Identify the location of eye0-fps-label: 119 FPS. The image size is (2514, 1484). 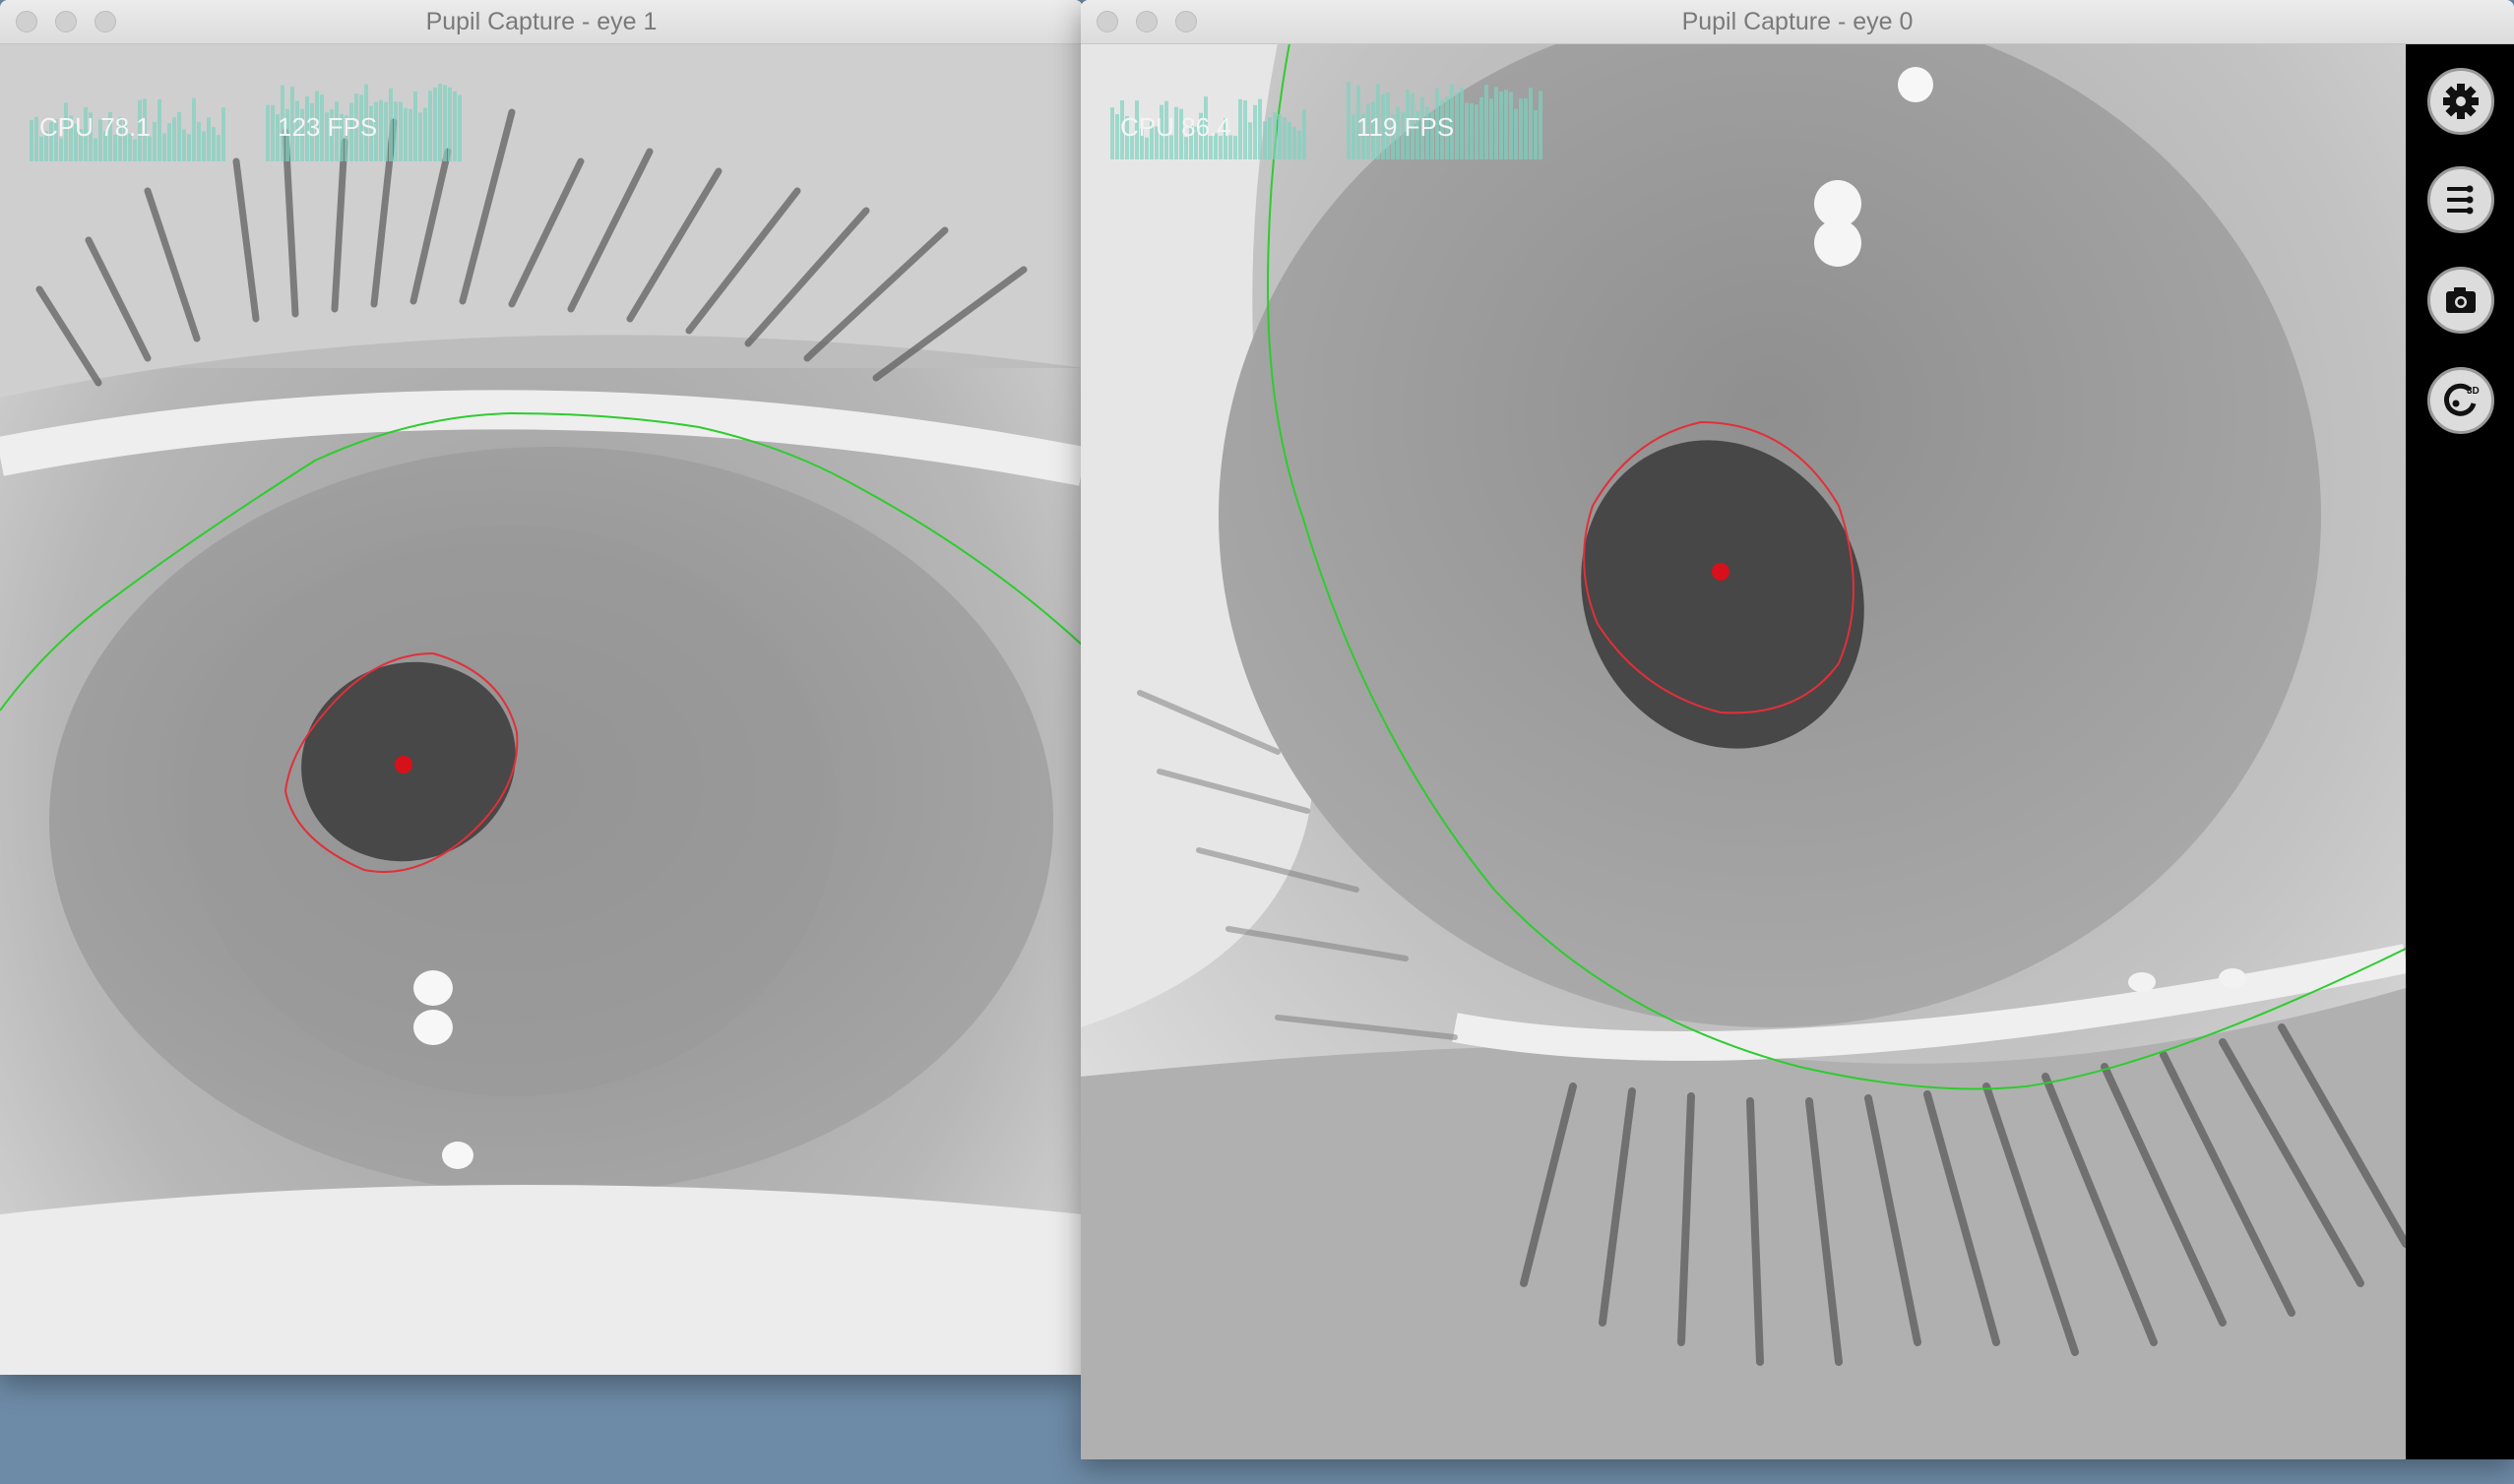
(1405, 127).